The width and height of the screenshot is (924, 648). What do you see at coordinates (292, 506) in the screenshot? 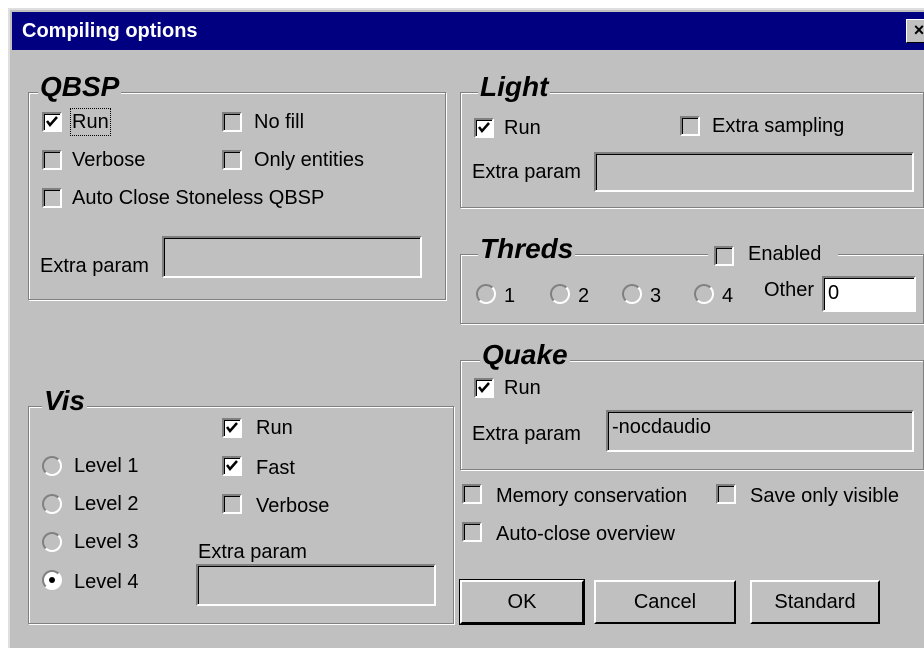
I see `vis-verbose-label: Verbose` at bounding box center [292, 506].